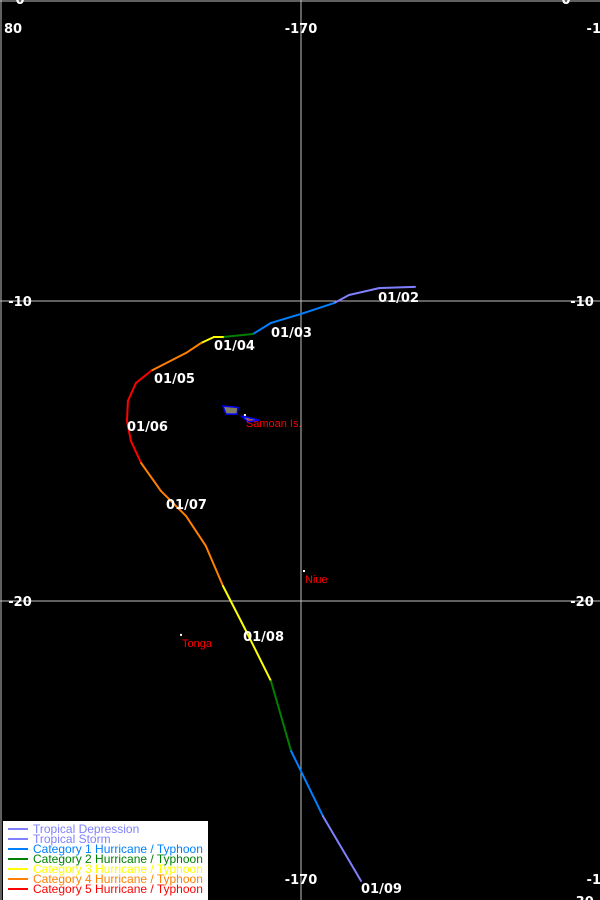  I want to click on date-label: 01/03, so click(291, 333).